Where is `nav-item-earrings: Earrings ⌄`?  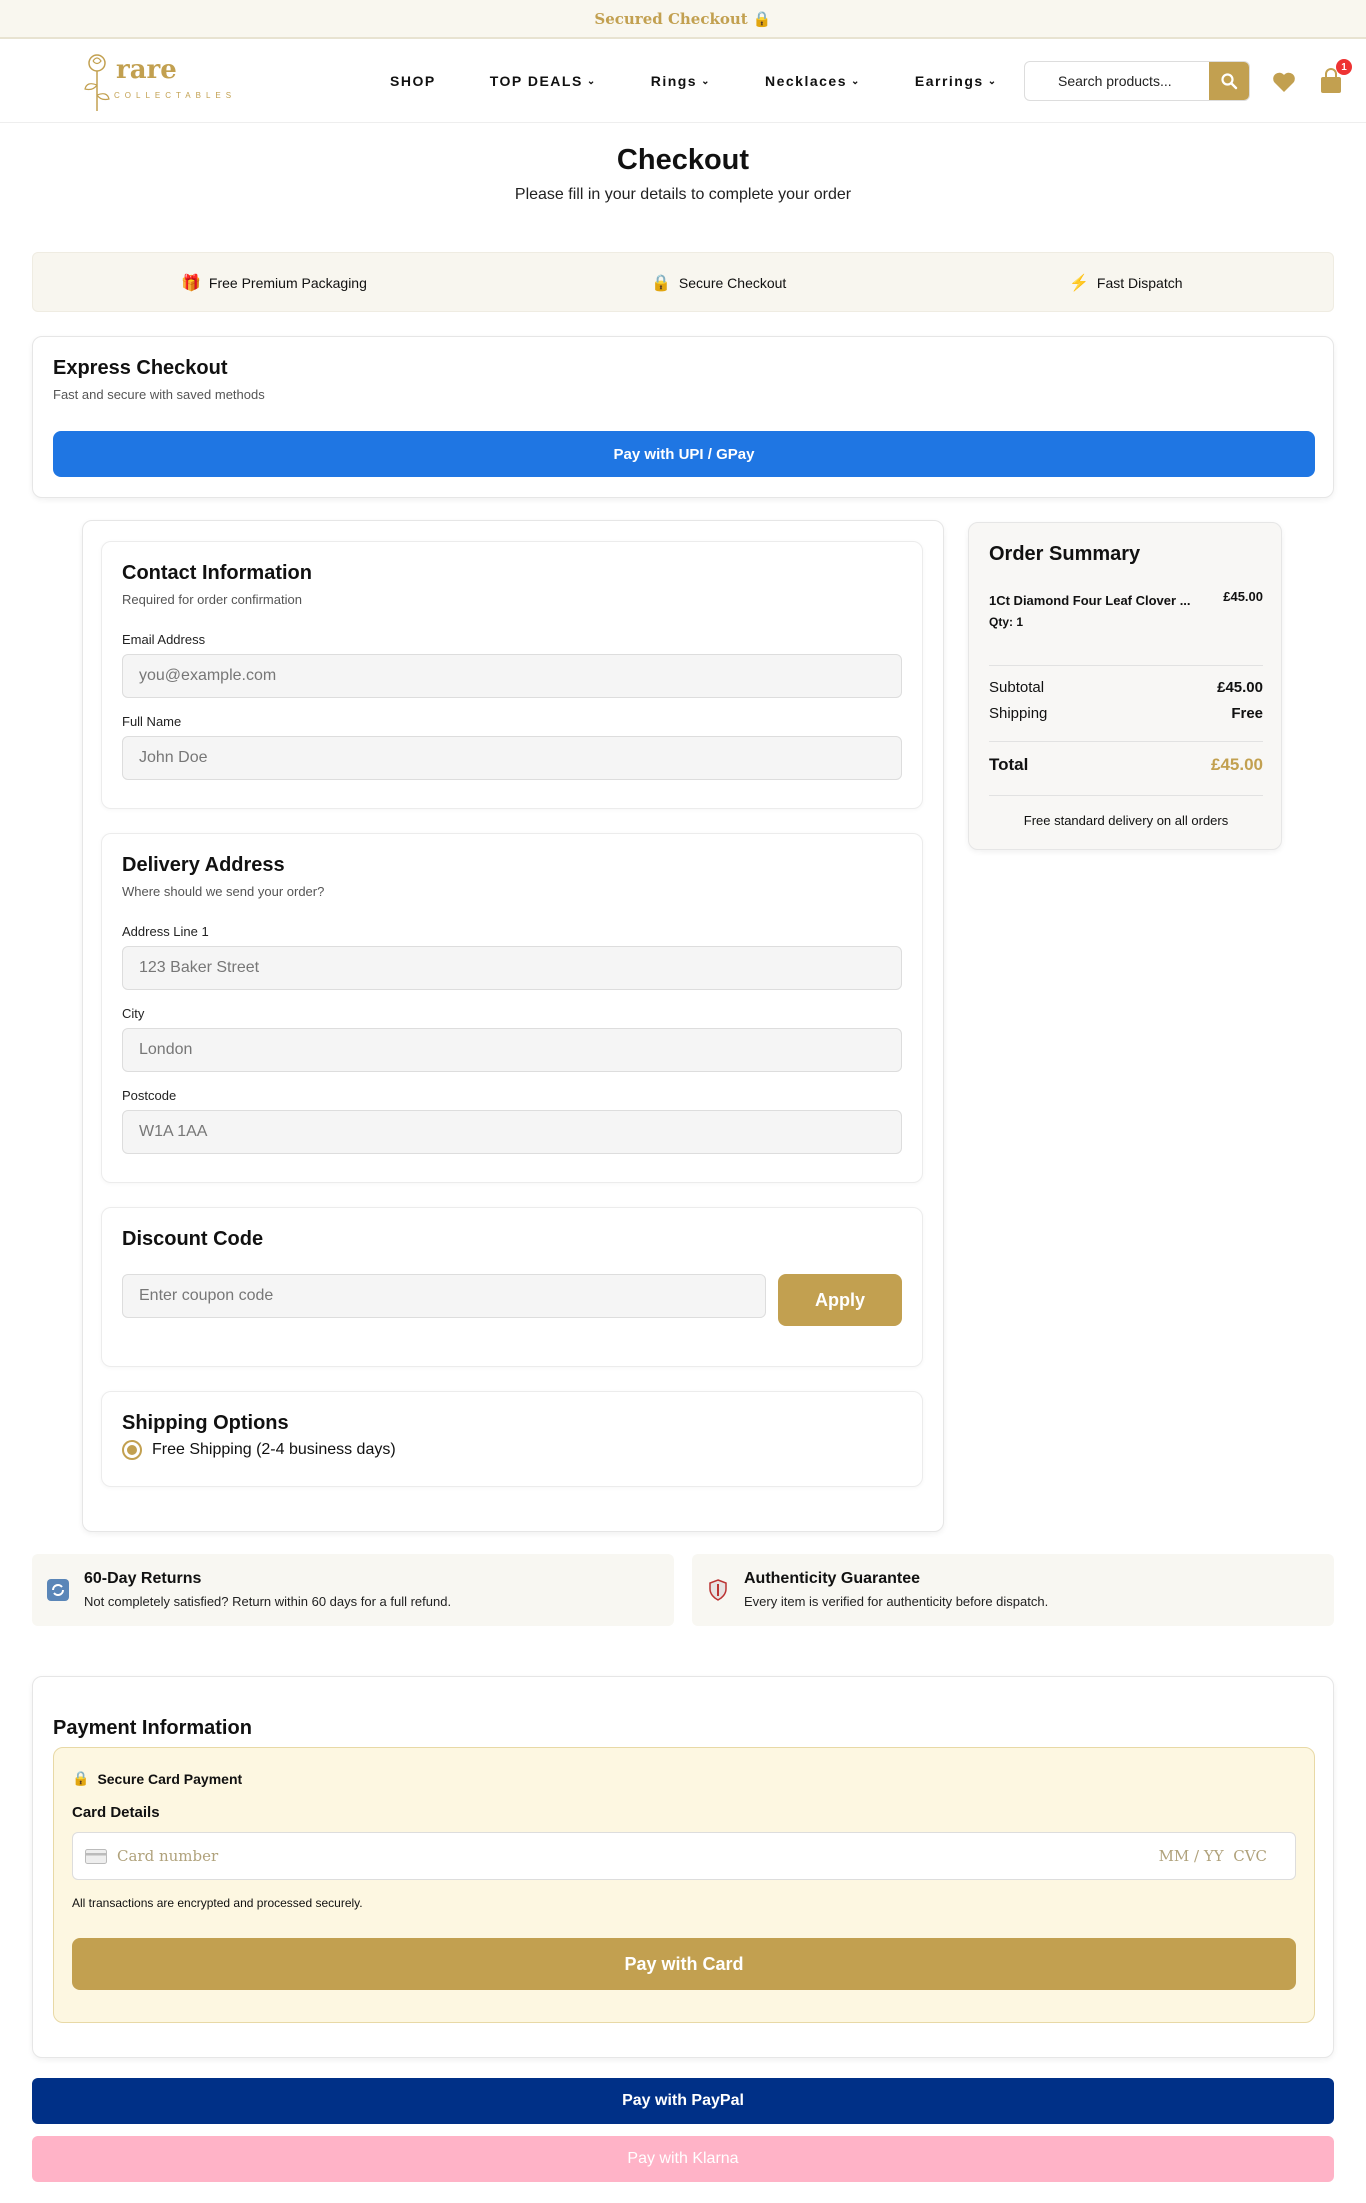
nav-item-earrings: Earrings ⌄ is located at coordinates (956, 81).